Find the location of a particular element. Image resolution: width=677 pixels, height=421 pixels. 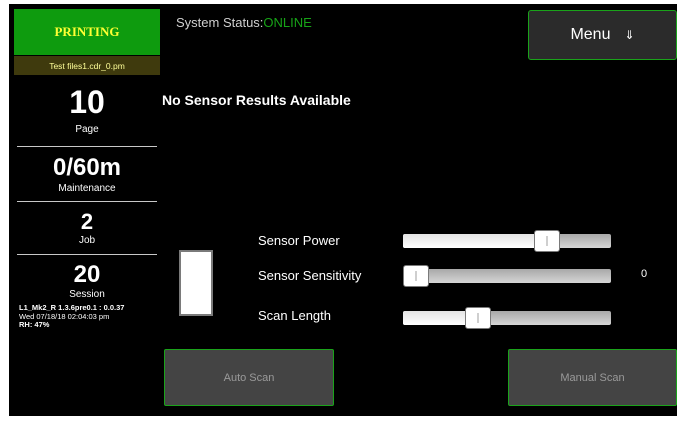

system-status: System Status:ONLINE is located at coordinates (244, 22).